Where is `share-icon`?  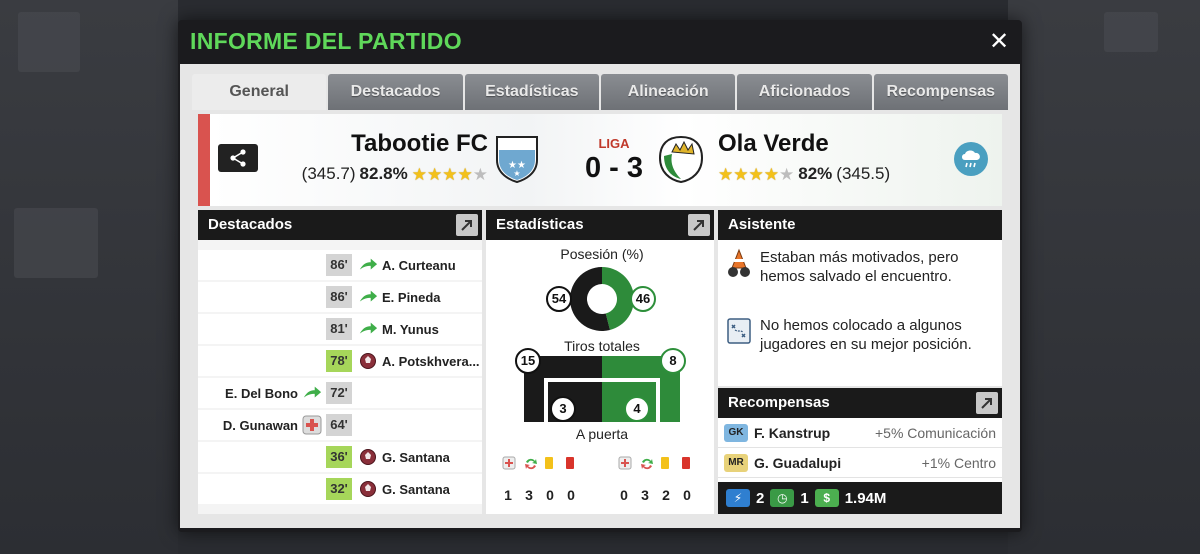 share-icon is located at coordinates (238, 158).